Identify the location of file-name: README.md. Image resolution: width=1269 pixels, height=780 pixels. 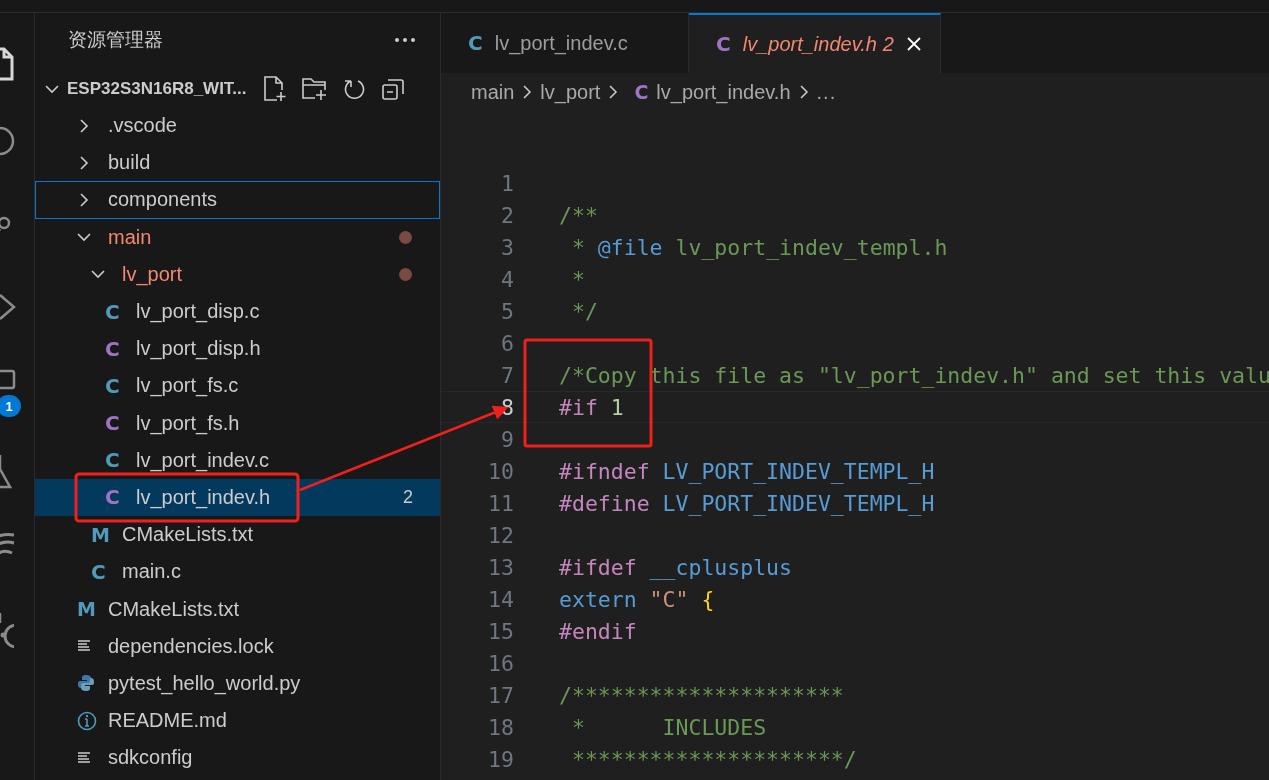
(167, 721).